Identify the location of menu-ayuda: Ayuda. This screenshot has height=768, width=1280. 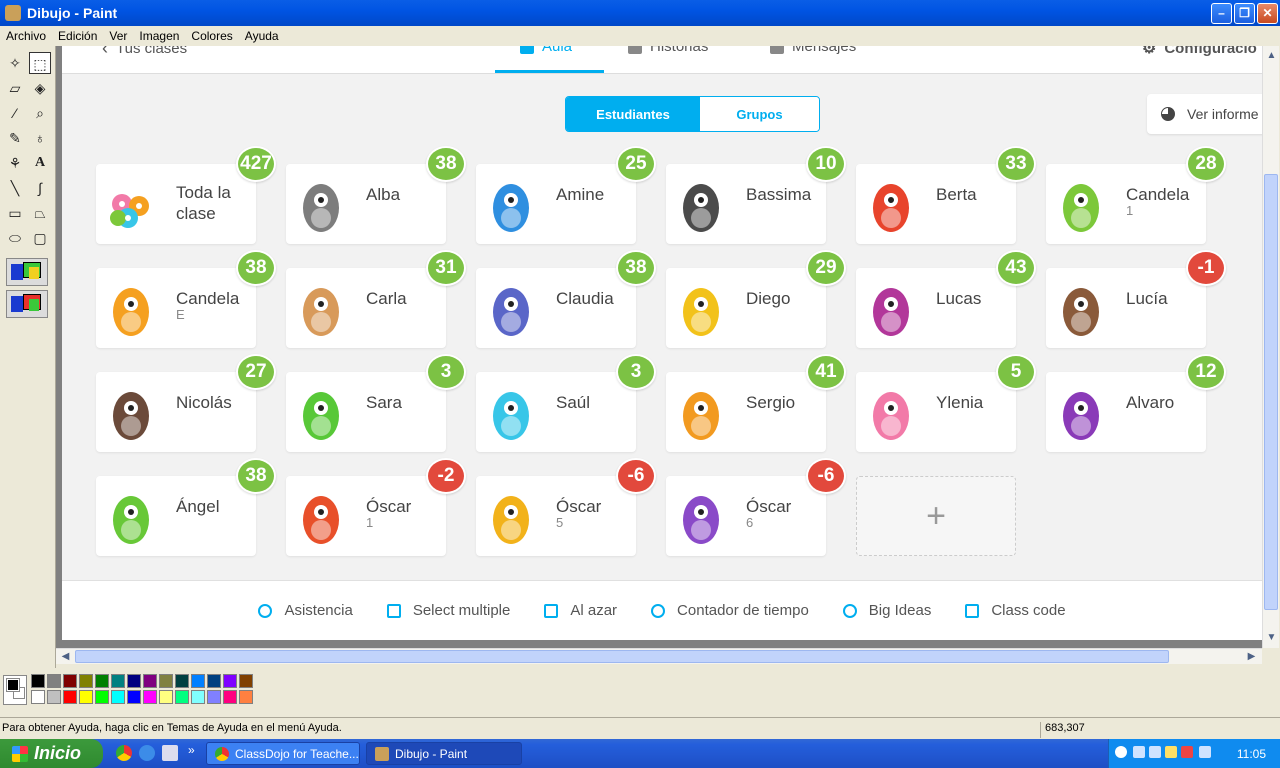
(262, 36).